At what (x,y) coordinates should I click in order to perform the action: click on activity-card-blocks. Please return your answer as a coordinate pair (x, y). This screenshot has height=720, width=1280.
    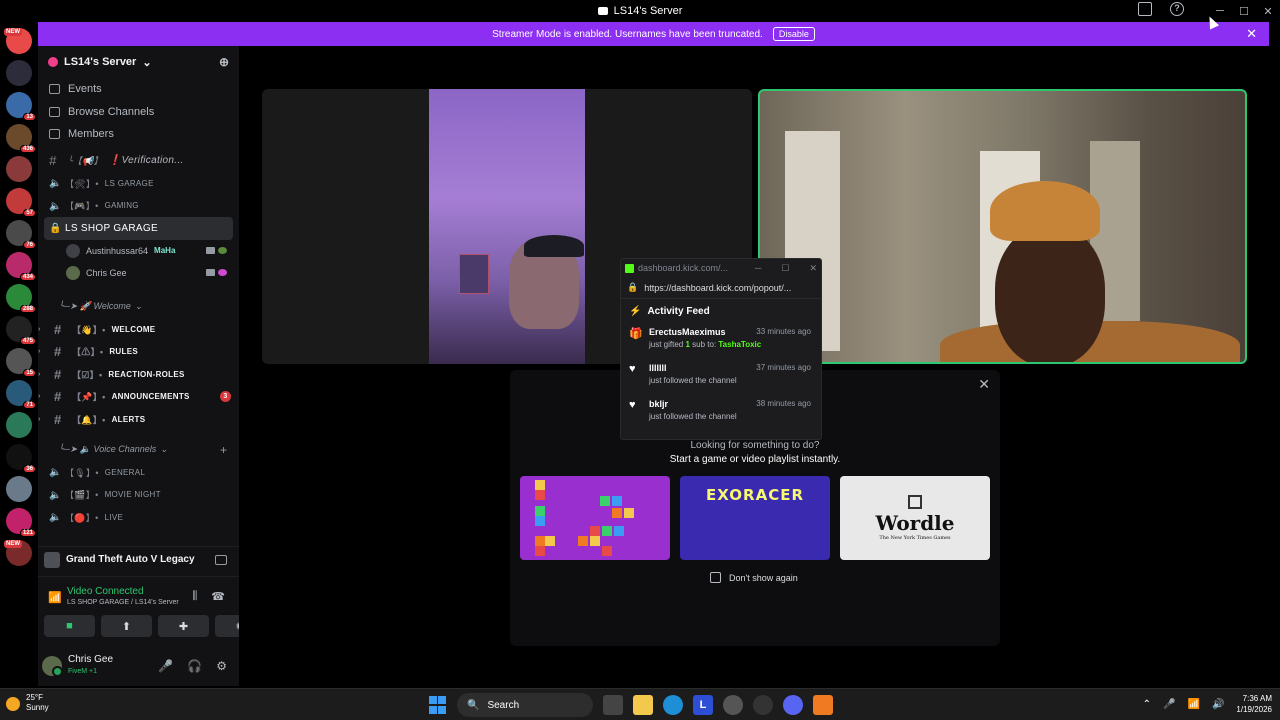
    Looking at the image, I should click on (595, 518).